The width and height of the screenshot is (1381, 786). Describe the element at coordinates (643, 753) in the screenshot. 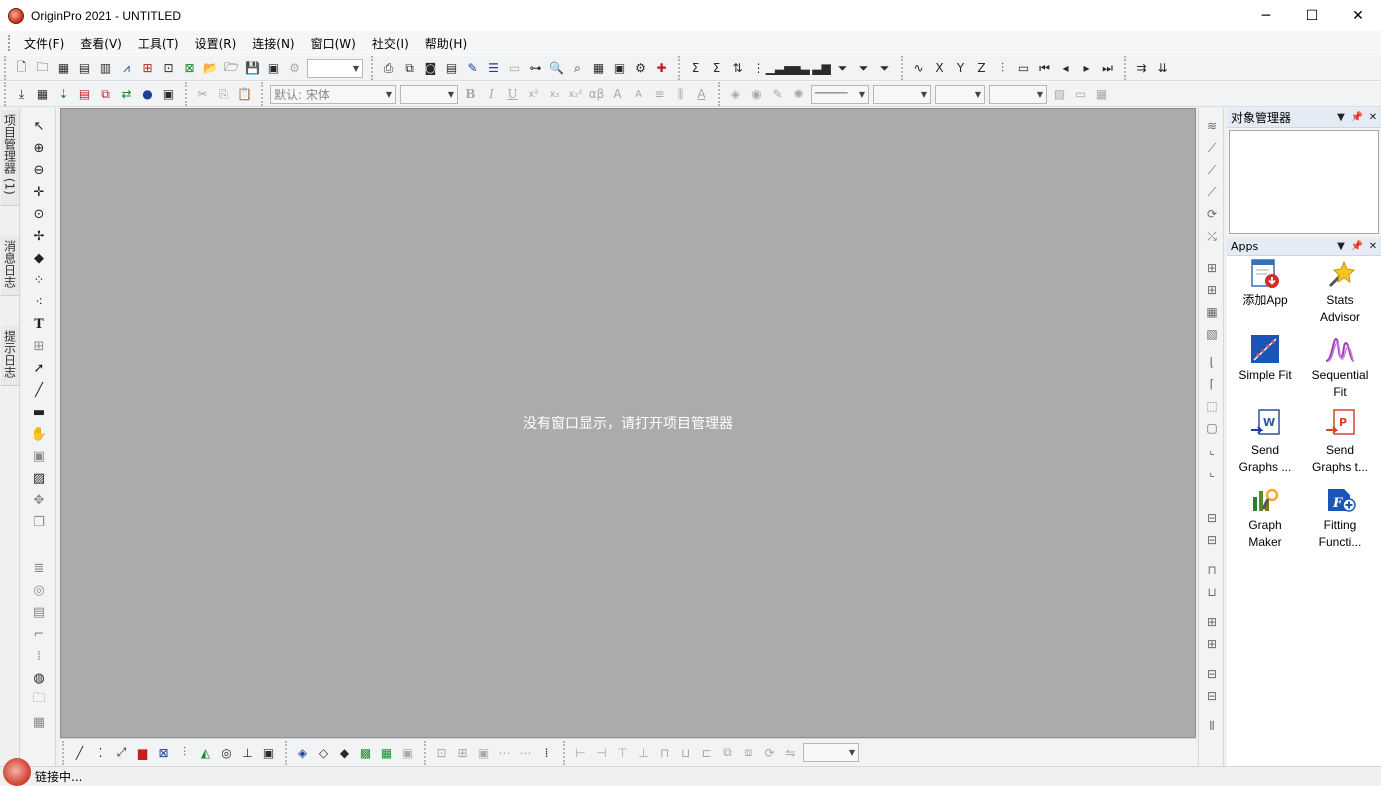

I see `align-bottom-icon: ⊥` at that location.